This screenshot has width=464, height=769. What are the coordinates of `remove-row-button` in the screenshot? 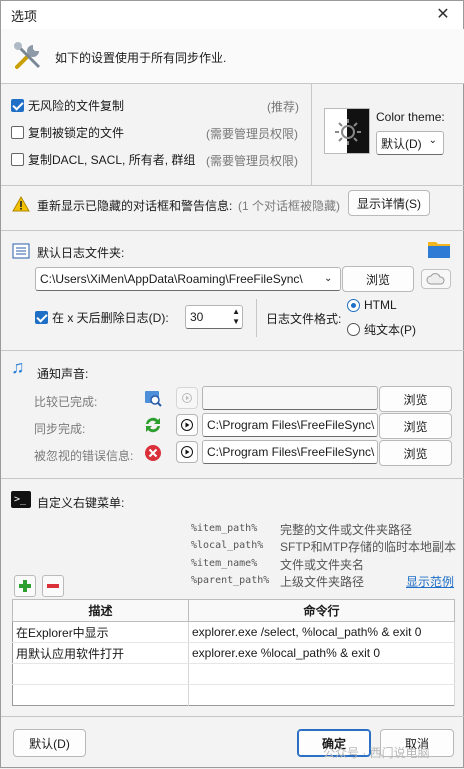 It's located at (53, 586).